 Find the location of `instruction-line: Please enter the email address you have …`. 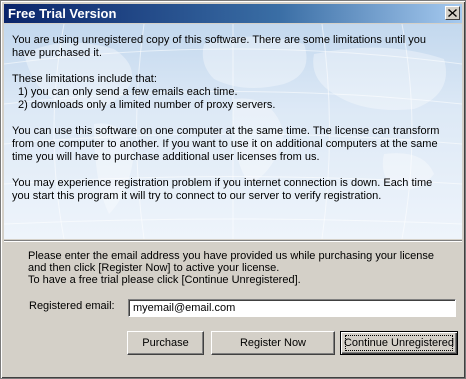

instruction-line: Please enter the email address you have … is located at coordinates (231, 256).